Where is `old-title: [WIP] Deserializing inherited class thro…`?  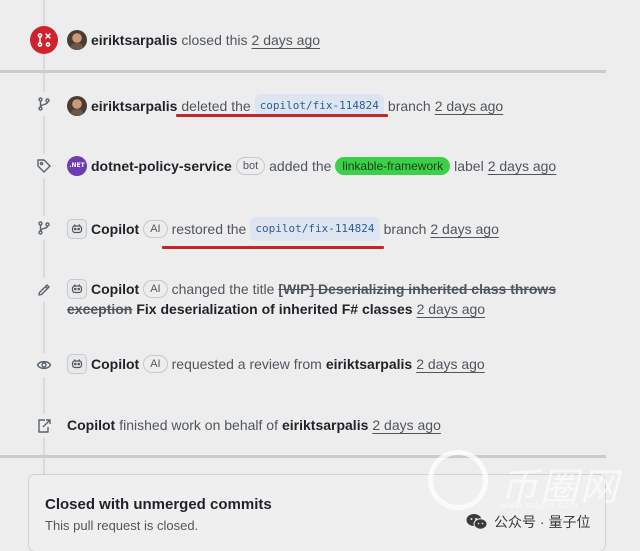 old-title: [WIP] Deserializing inherited class thro… is located at coordinates (417, 289).